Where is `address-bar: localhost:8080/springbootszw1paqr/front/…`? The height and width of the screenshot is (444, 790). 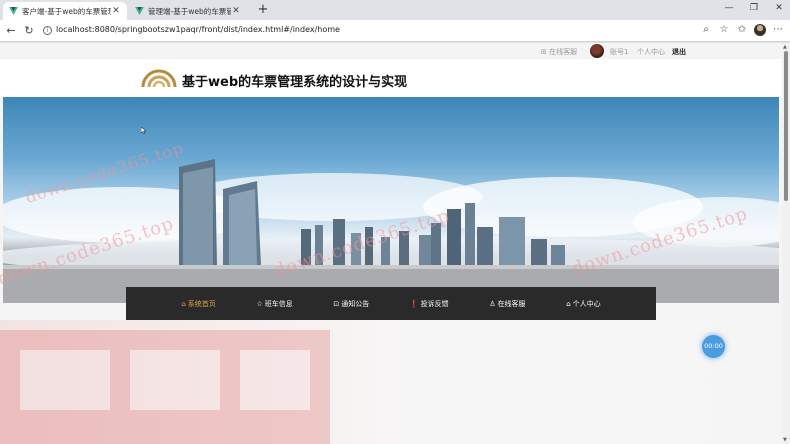
address-bar: localhost:8080/springbootszw1paqr/front/… is located at coordinates (198, 29).